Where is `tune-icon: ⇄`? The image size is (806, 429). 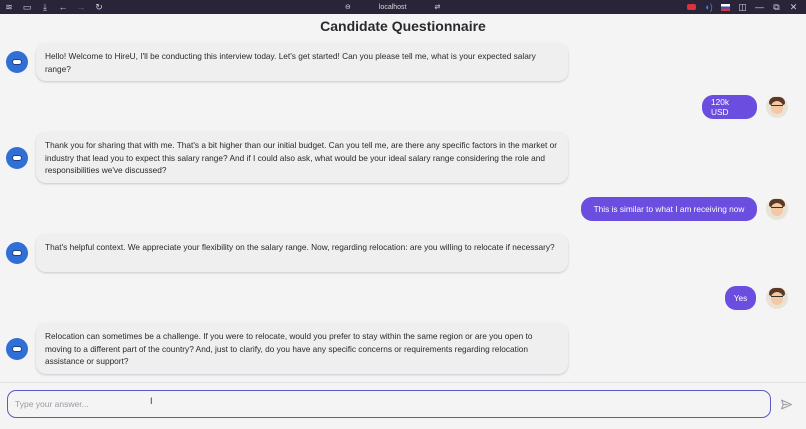 tune-icon: ⇄ is located at coordinates (438, 7).